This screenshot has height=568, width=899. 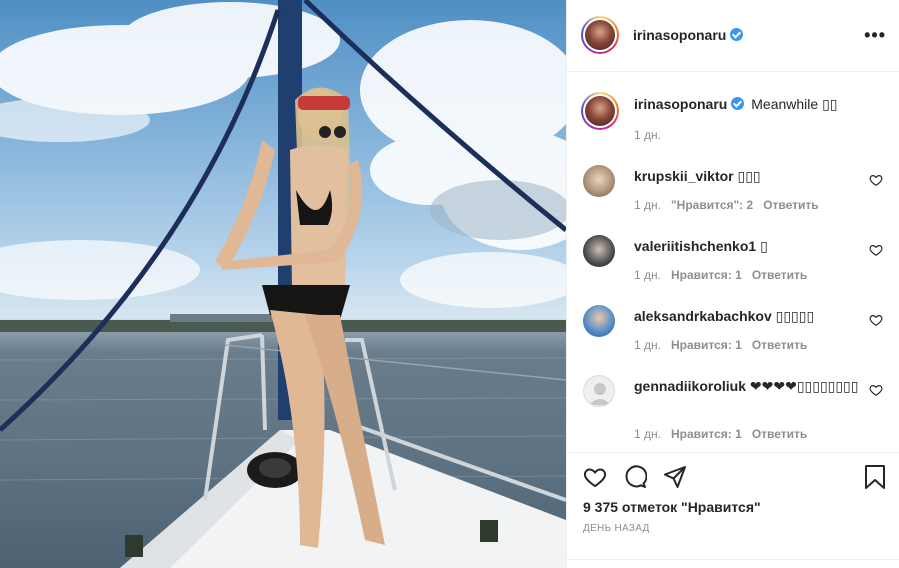 I want to click on comment-body: gennadiikoroliuk ❤❤❤❤▯▯▯▯▯▯▯▯, so click(x=748, y=386).